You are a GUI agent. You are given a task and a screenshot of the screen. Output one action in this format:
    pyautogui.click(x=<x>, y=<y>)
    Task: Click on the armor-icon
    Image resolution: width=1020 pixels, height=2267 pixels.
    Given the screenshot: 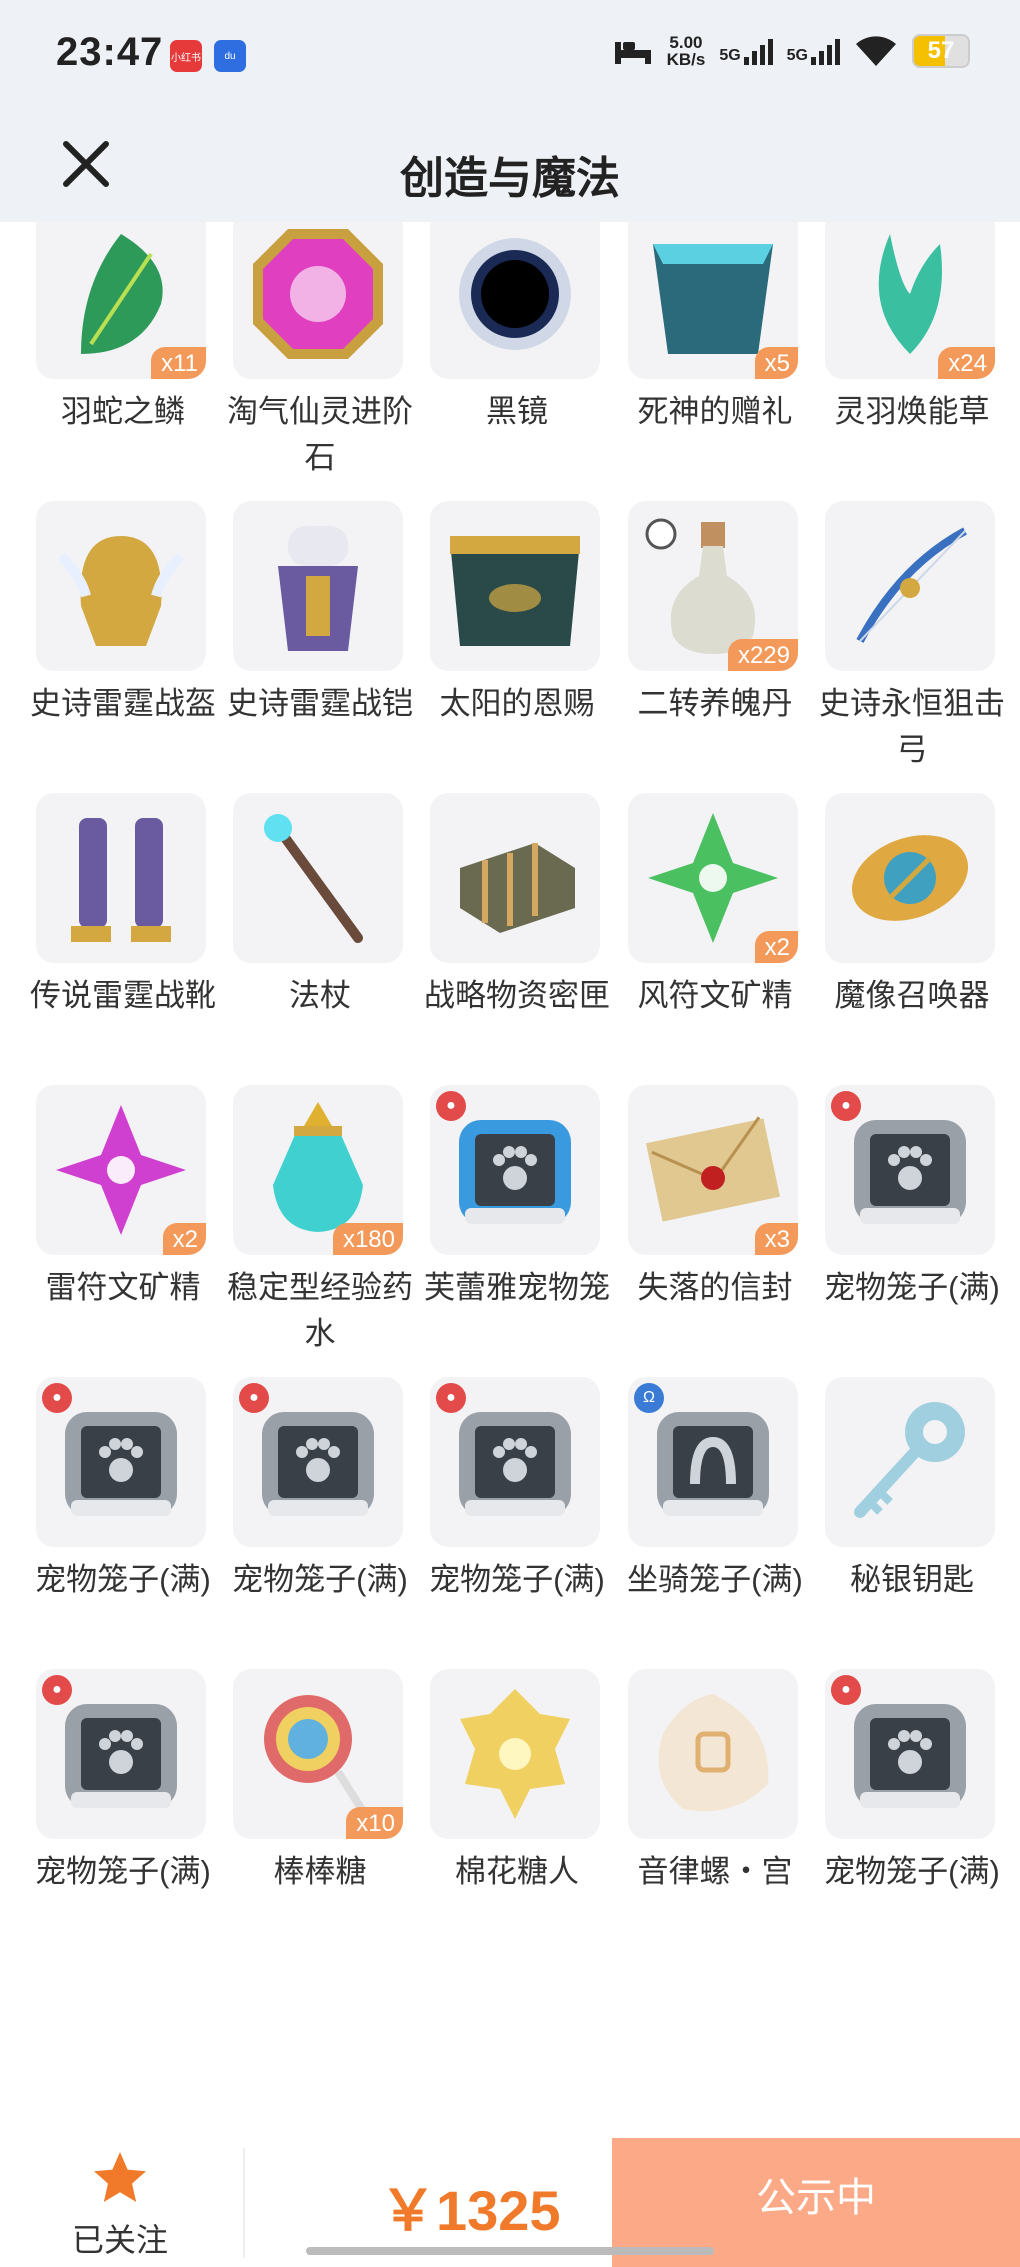 What is the action you would take?
    pyautogui.click(x=318, y=588)
    